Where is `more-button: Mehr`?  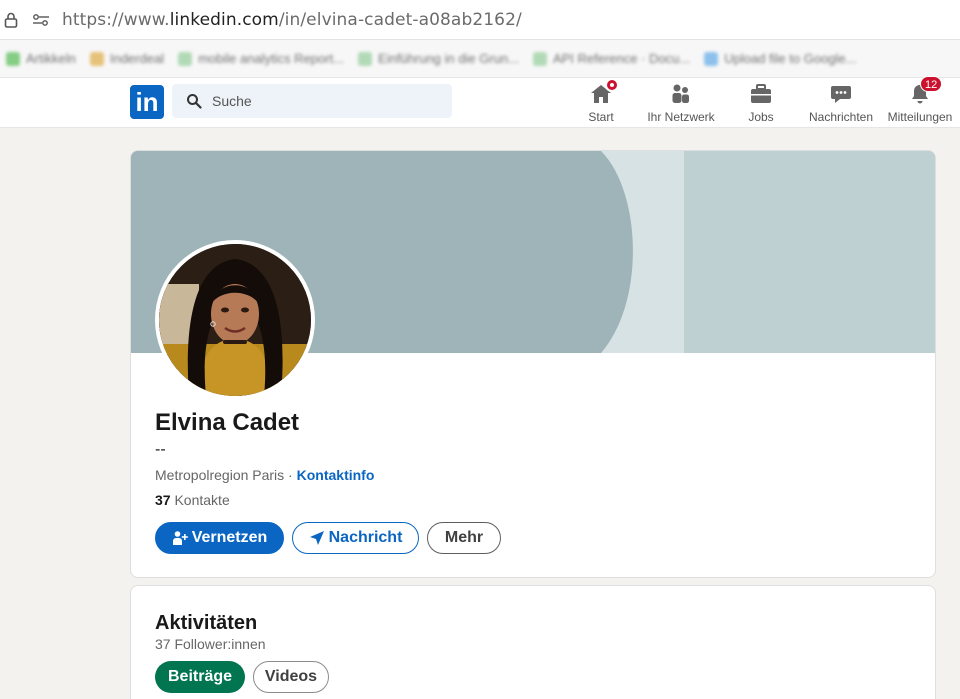
more-button: Mehr is located at coordinates (464, 538).